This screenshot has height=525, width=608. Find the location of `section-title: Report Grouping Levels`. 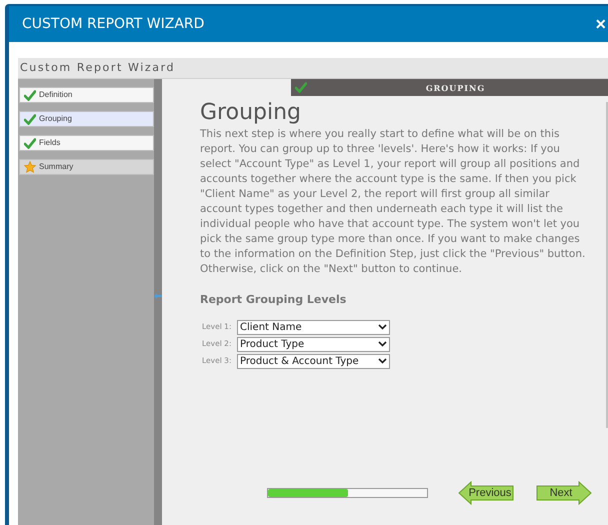

section-title: Report Grouping Levels is located at coordinates (274, 300).